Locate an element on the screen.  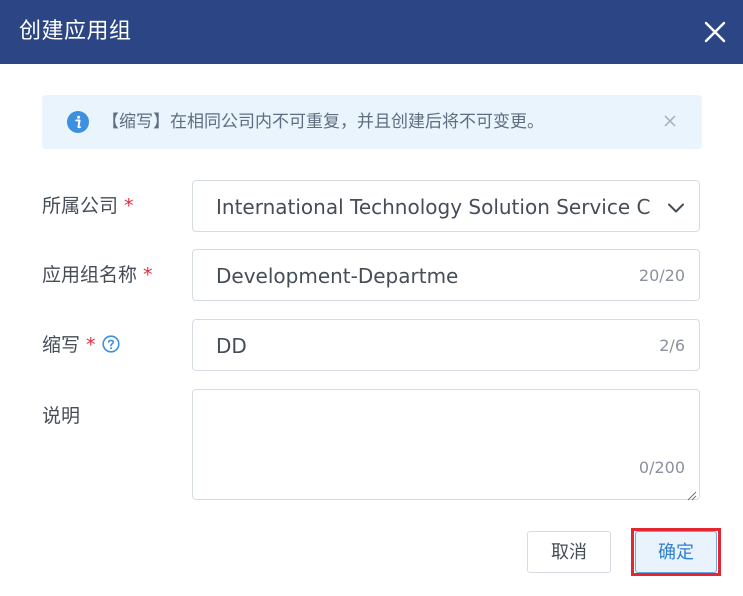
abbreviation-input: DD 2/6 is located at coordinates (446, 345).